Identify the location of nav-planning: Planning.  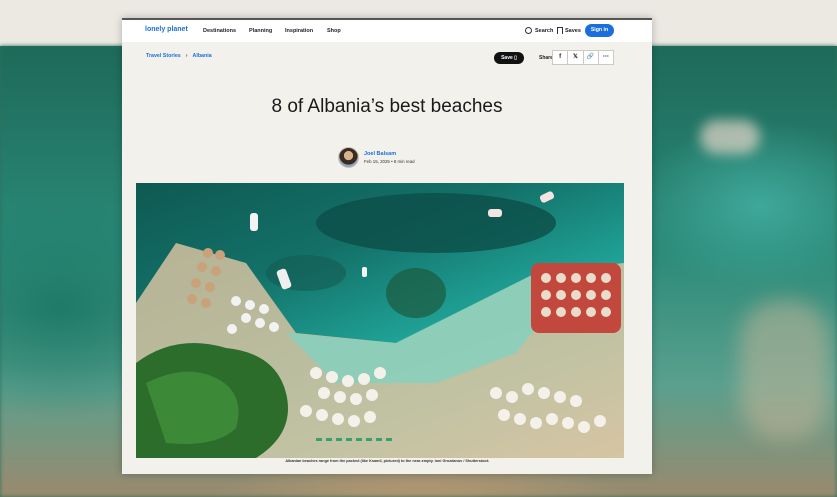
(260, 31).